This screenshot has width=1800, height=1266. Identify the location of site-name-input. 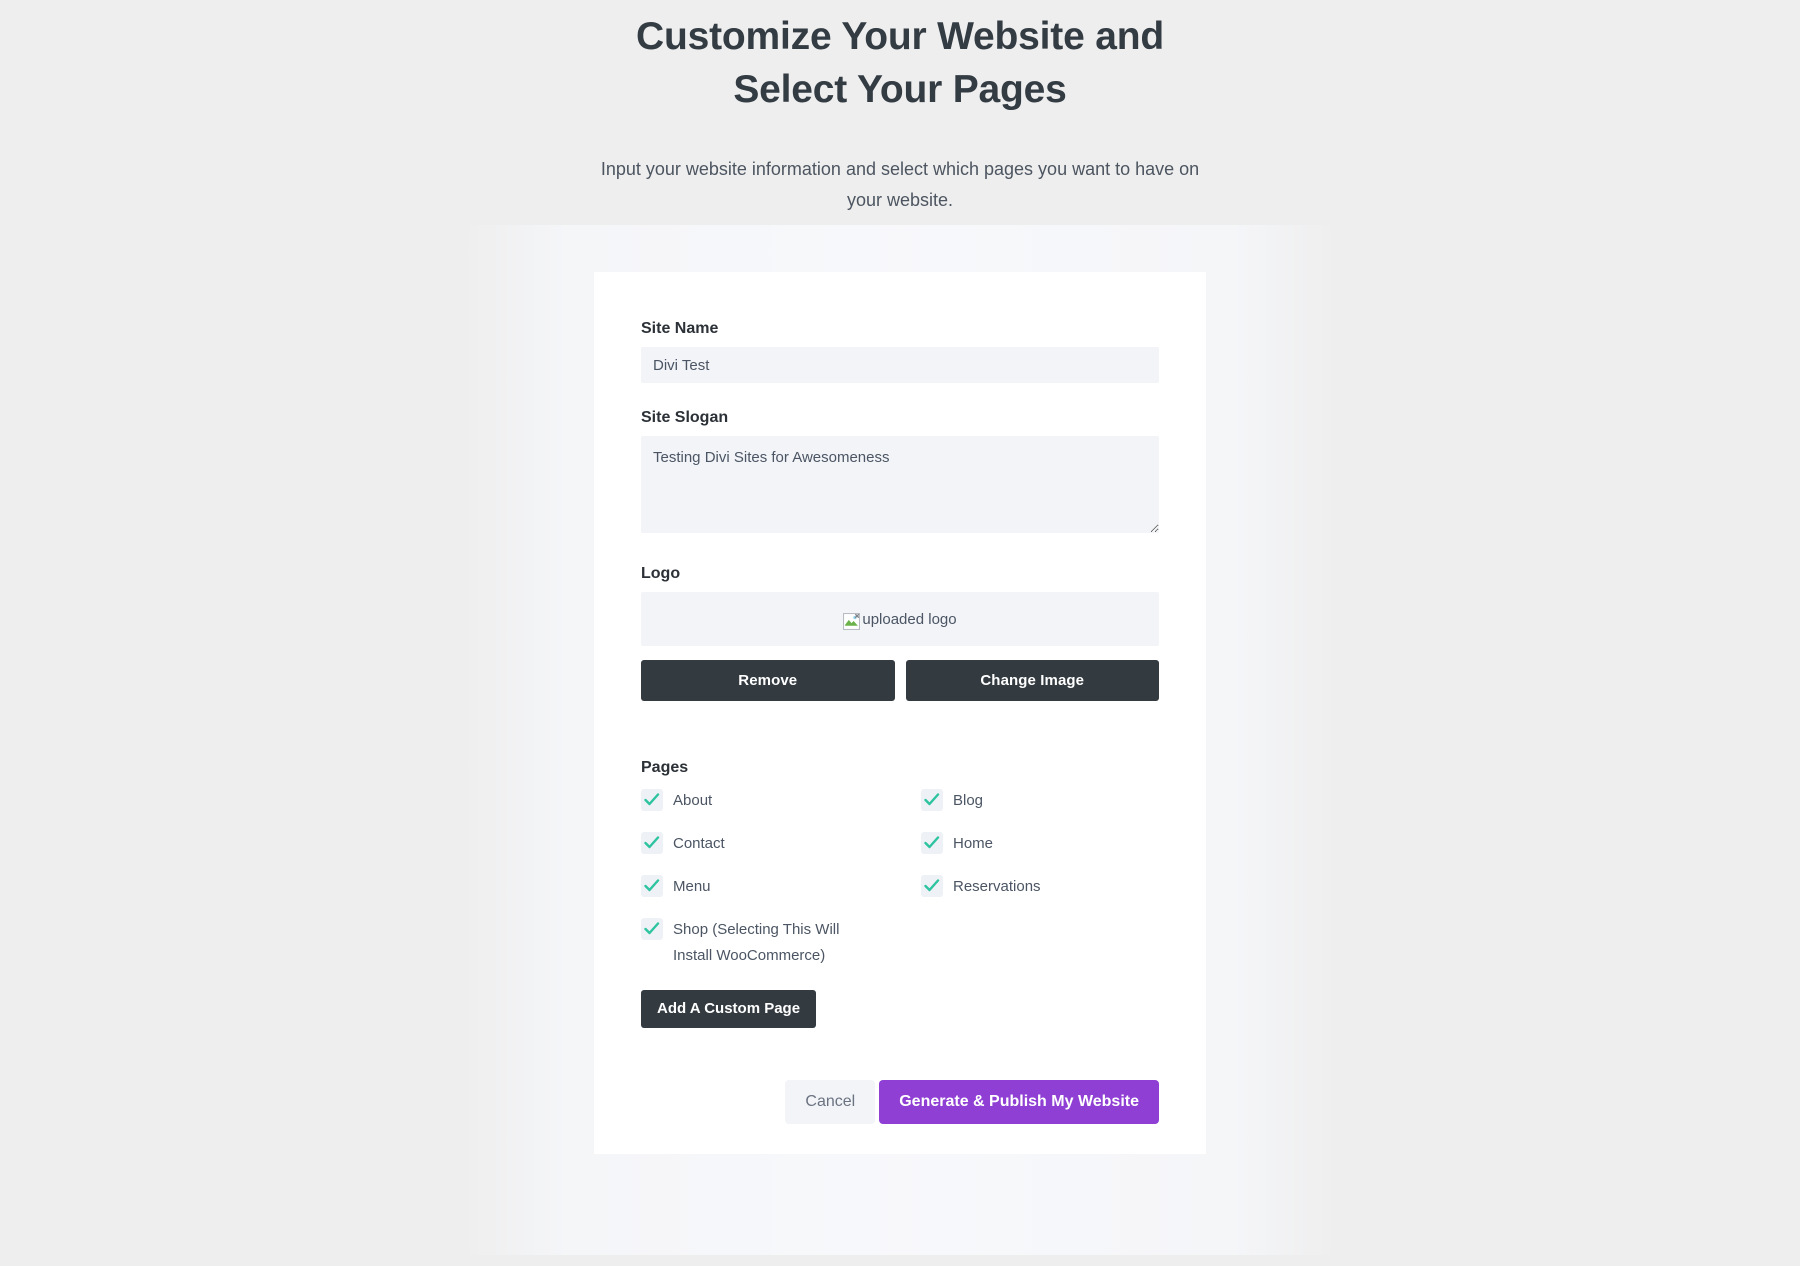
(900, 365).